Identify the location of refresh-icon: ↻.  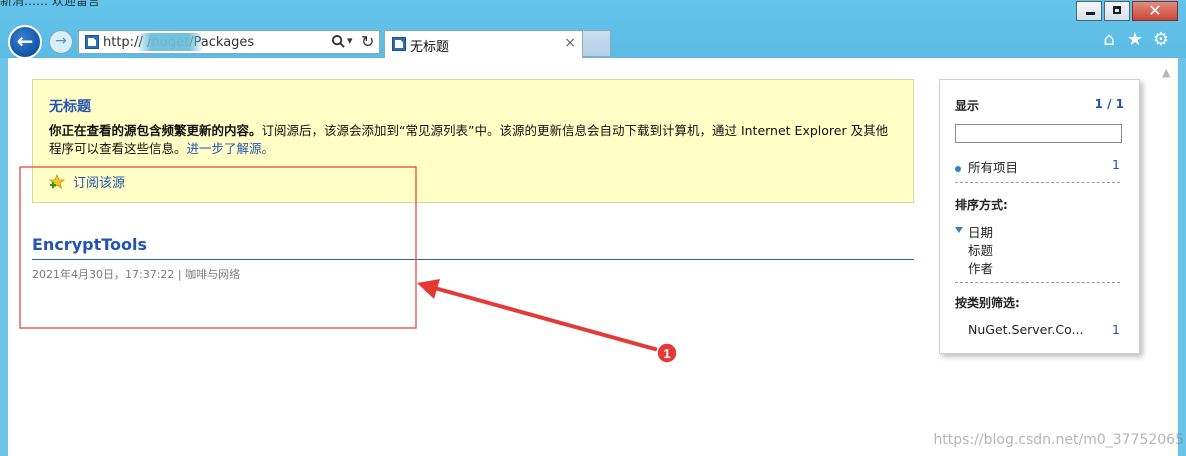
(367, 41).